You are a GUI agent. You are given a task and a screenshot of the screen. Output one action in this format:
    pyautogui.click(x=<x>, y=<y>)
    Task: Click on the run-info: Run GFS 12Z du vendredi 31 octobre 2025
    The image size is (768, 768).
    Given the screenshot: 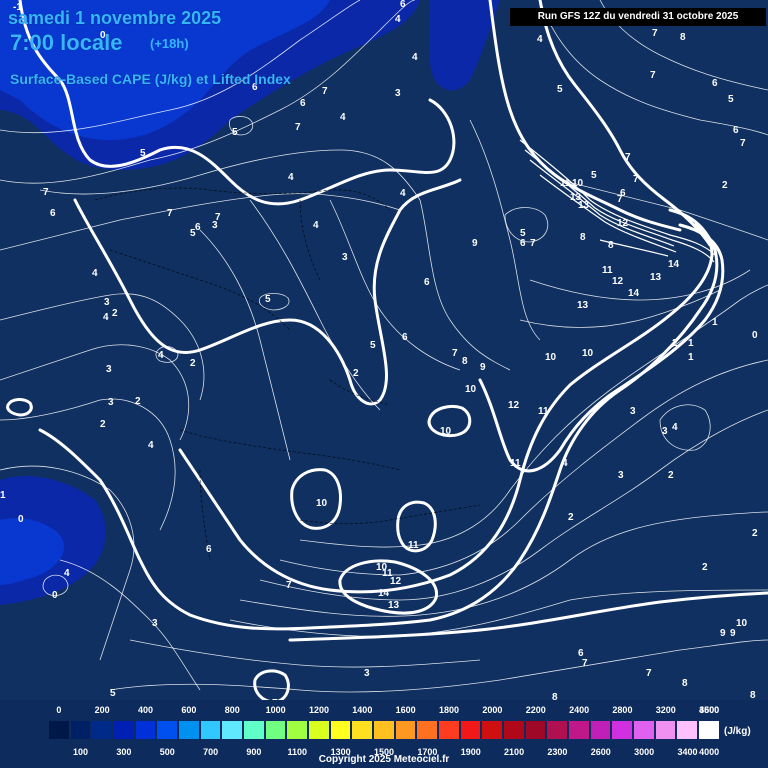 What is the action you would take?
    pyautogui.click(x=638, y=17)
    